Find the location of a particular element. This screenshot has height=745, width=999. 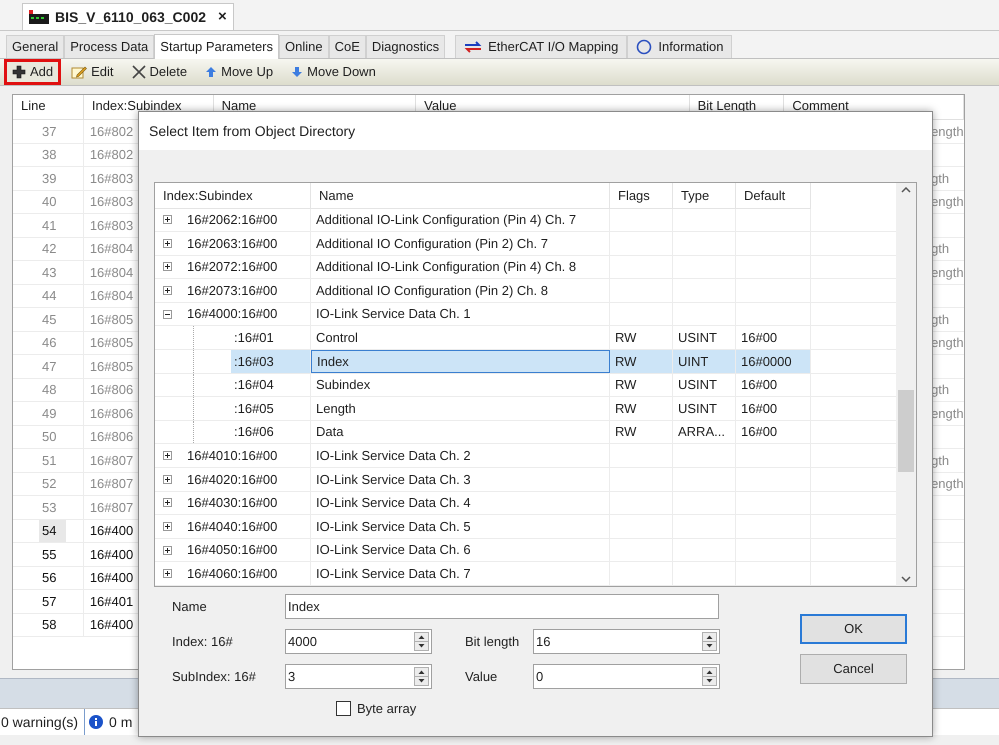

scrollbar is located at coordinates (906, 384).